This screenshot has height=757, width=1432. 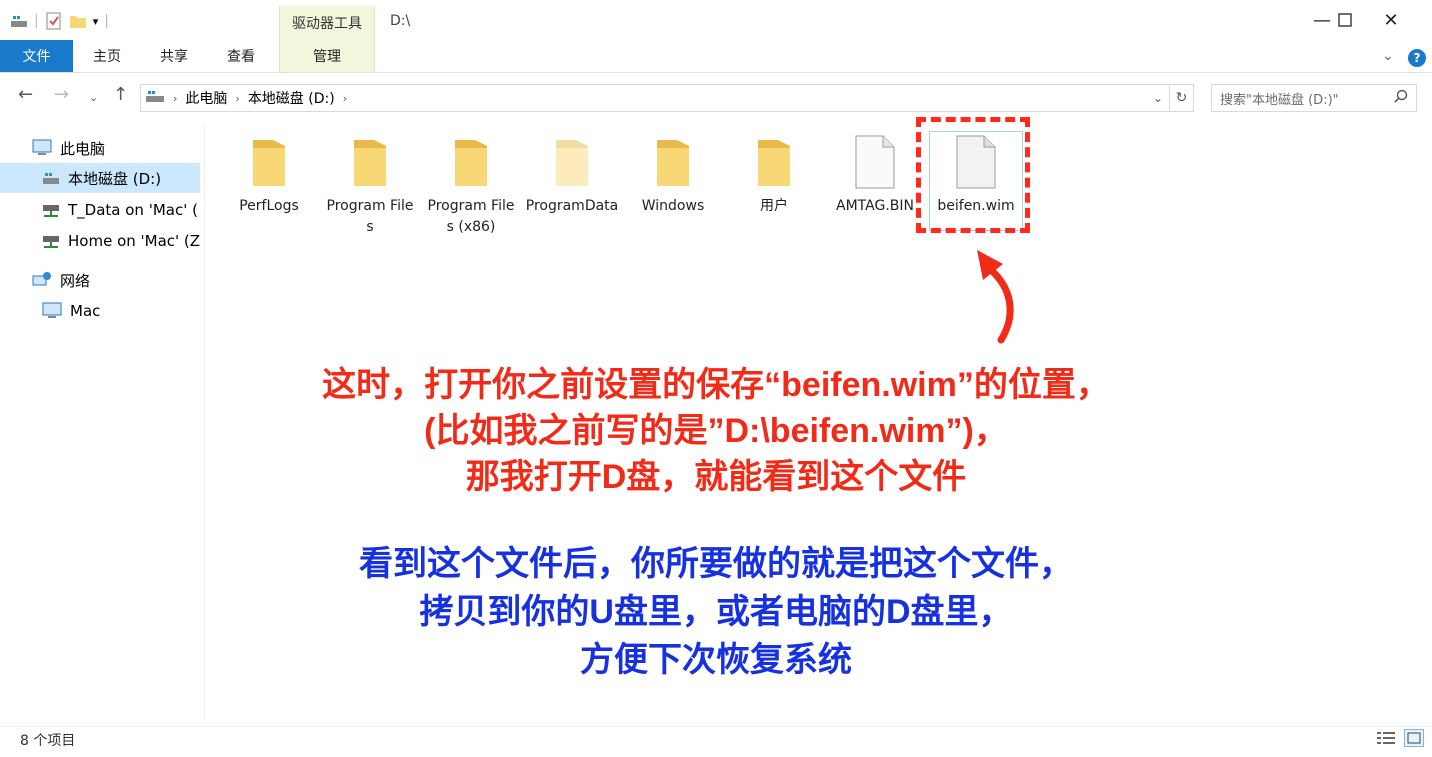 I want to click on nav-label: 本地磁盘 (D:), so click(x=115, y=178).